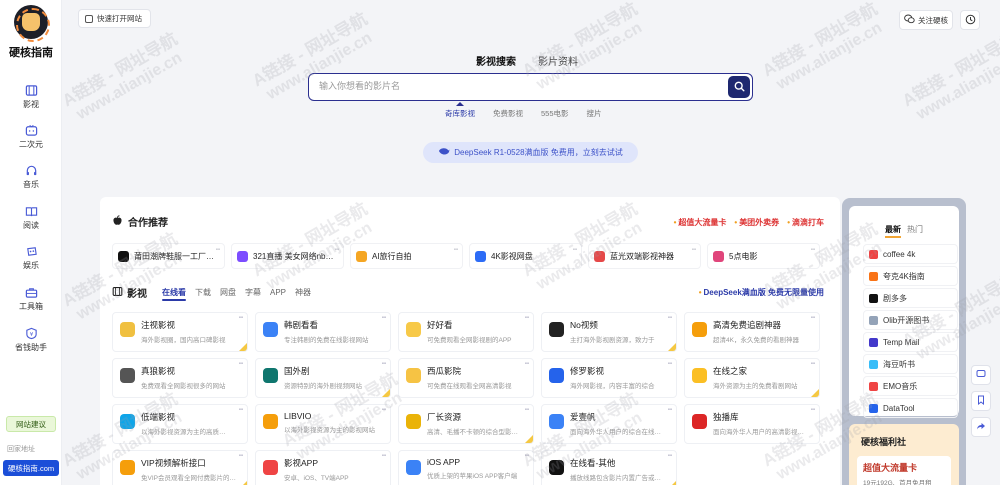 This screenshot has width=1000, height=485. What do you see at coordinates (253, 292) in the screenshot?
I see `tab-subtitle: 字幕` at bounding box center [253, 292].